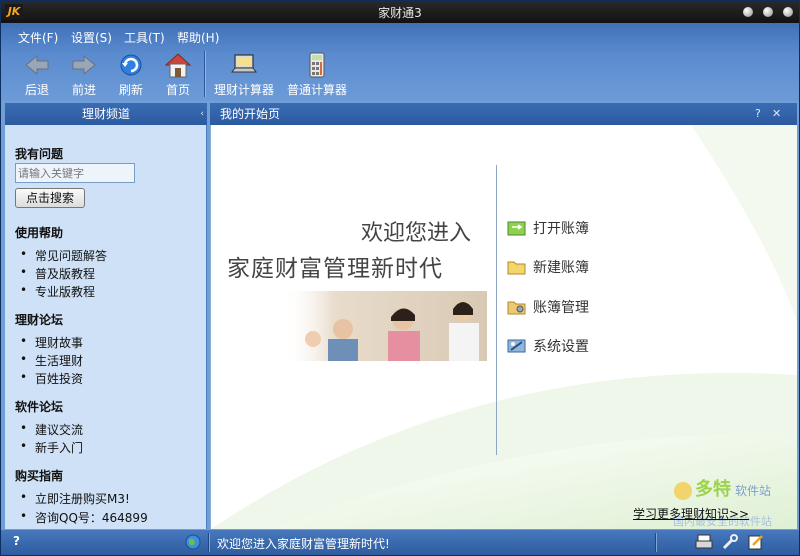  I want to click on family-photo, so click(385, 326).